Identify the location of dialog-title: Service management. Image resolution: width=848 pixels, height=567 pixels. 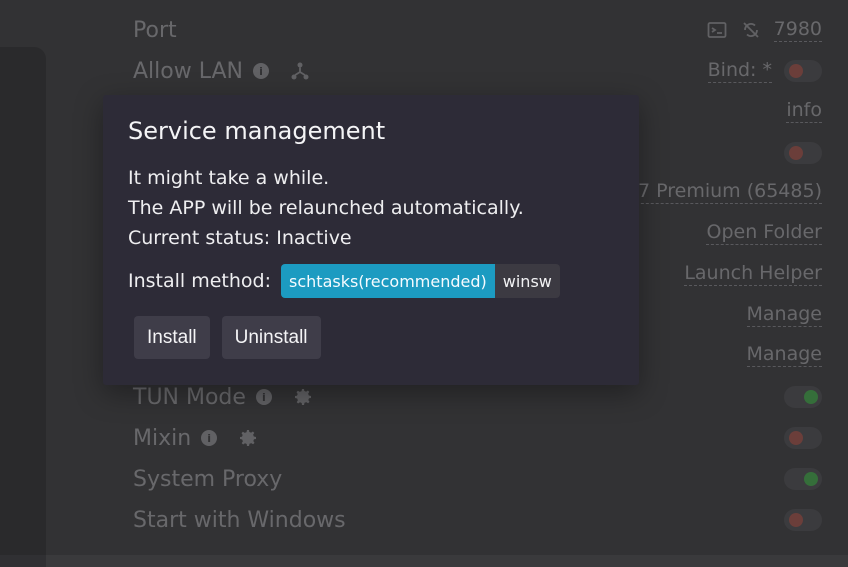
(257, 131).